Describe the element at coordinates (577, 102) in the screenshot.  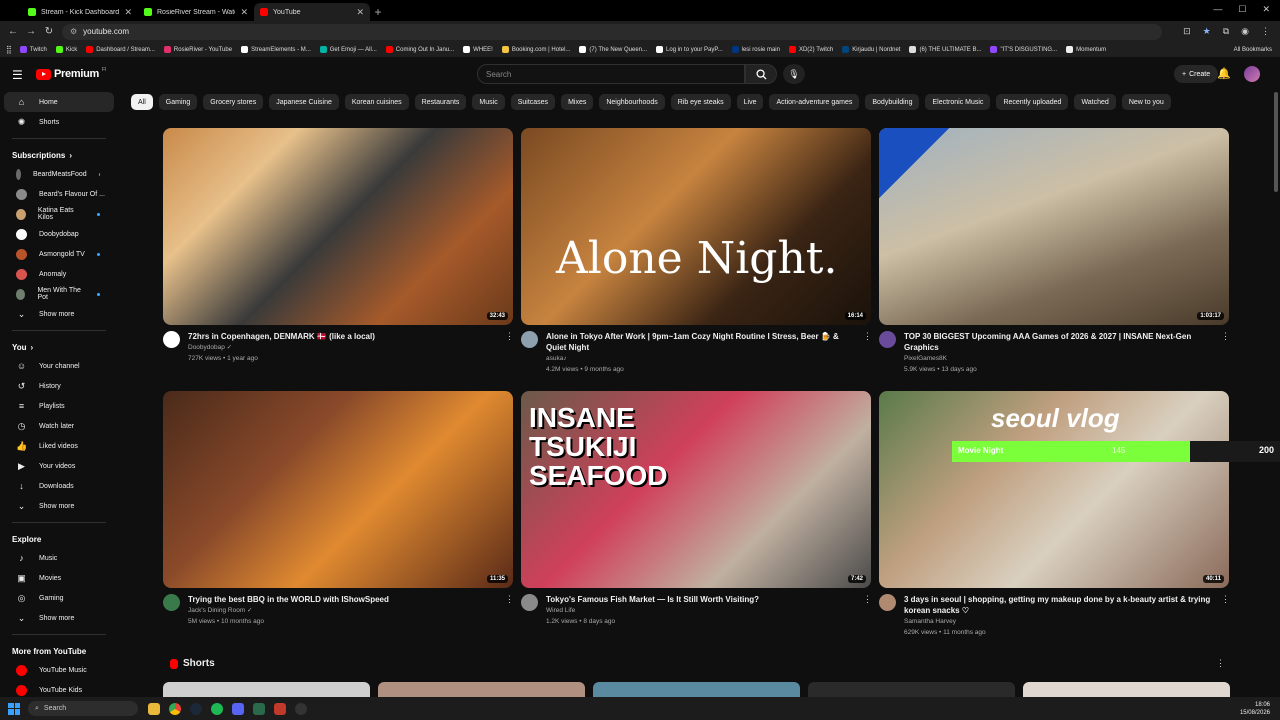
I see `filter-chip: Mixes` at that location.